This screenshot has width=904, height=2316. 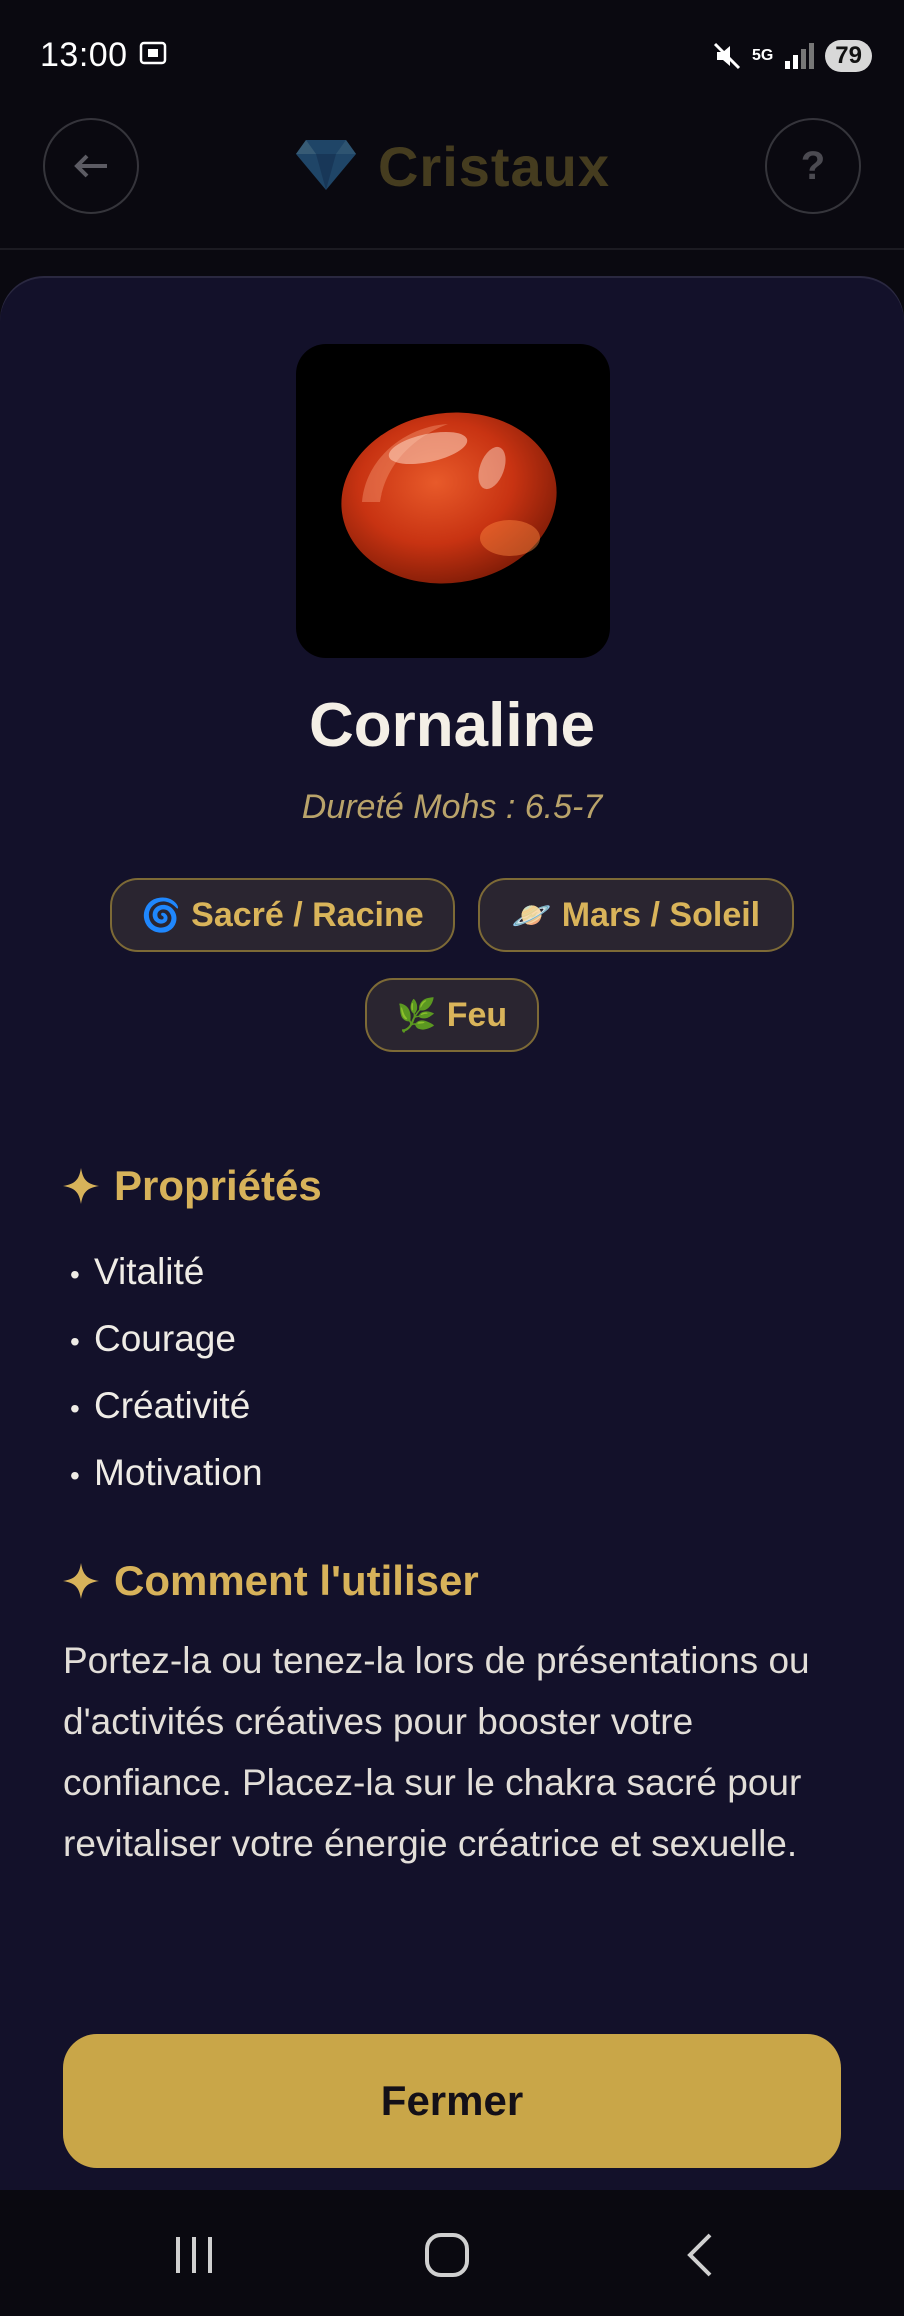 I want to click on list-item: • Motivation, so click(x=166, y=1472).